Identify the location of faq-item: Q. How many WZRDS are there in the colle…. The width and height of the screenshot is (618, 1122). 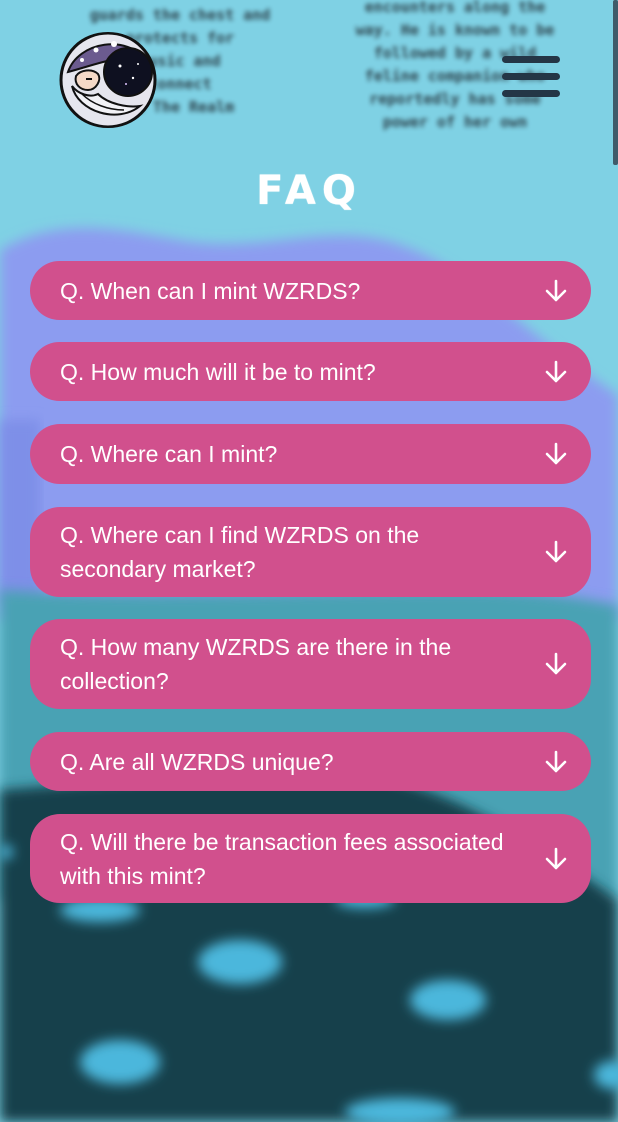
(310, 664).